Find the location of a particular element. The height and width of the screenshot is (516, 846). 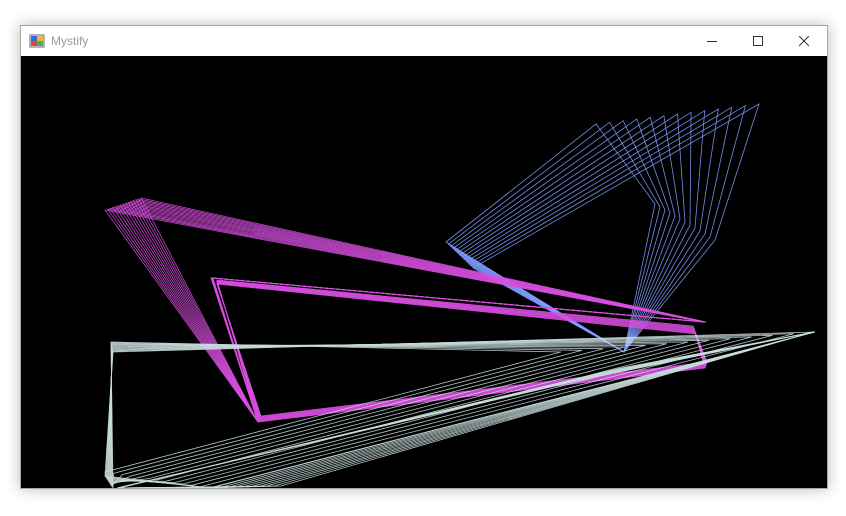

close-button is located at coordinates (804, 41).